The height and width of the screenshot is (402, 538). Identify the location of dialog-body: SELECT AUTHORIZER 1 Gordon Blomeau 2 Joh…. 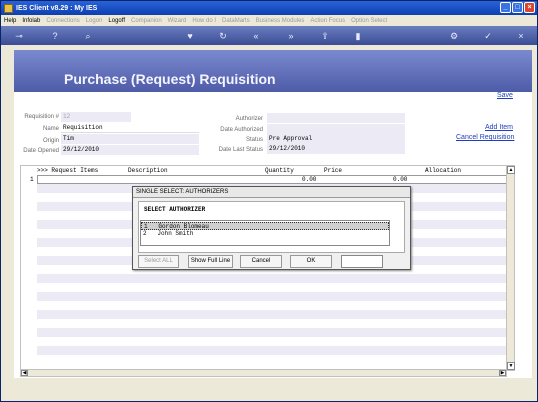
(271, 227).